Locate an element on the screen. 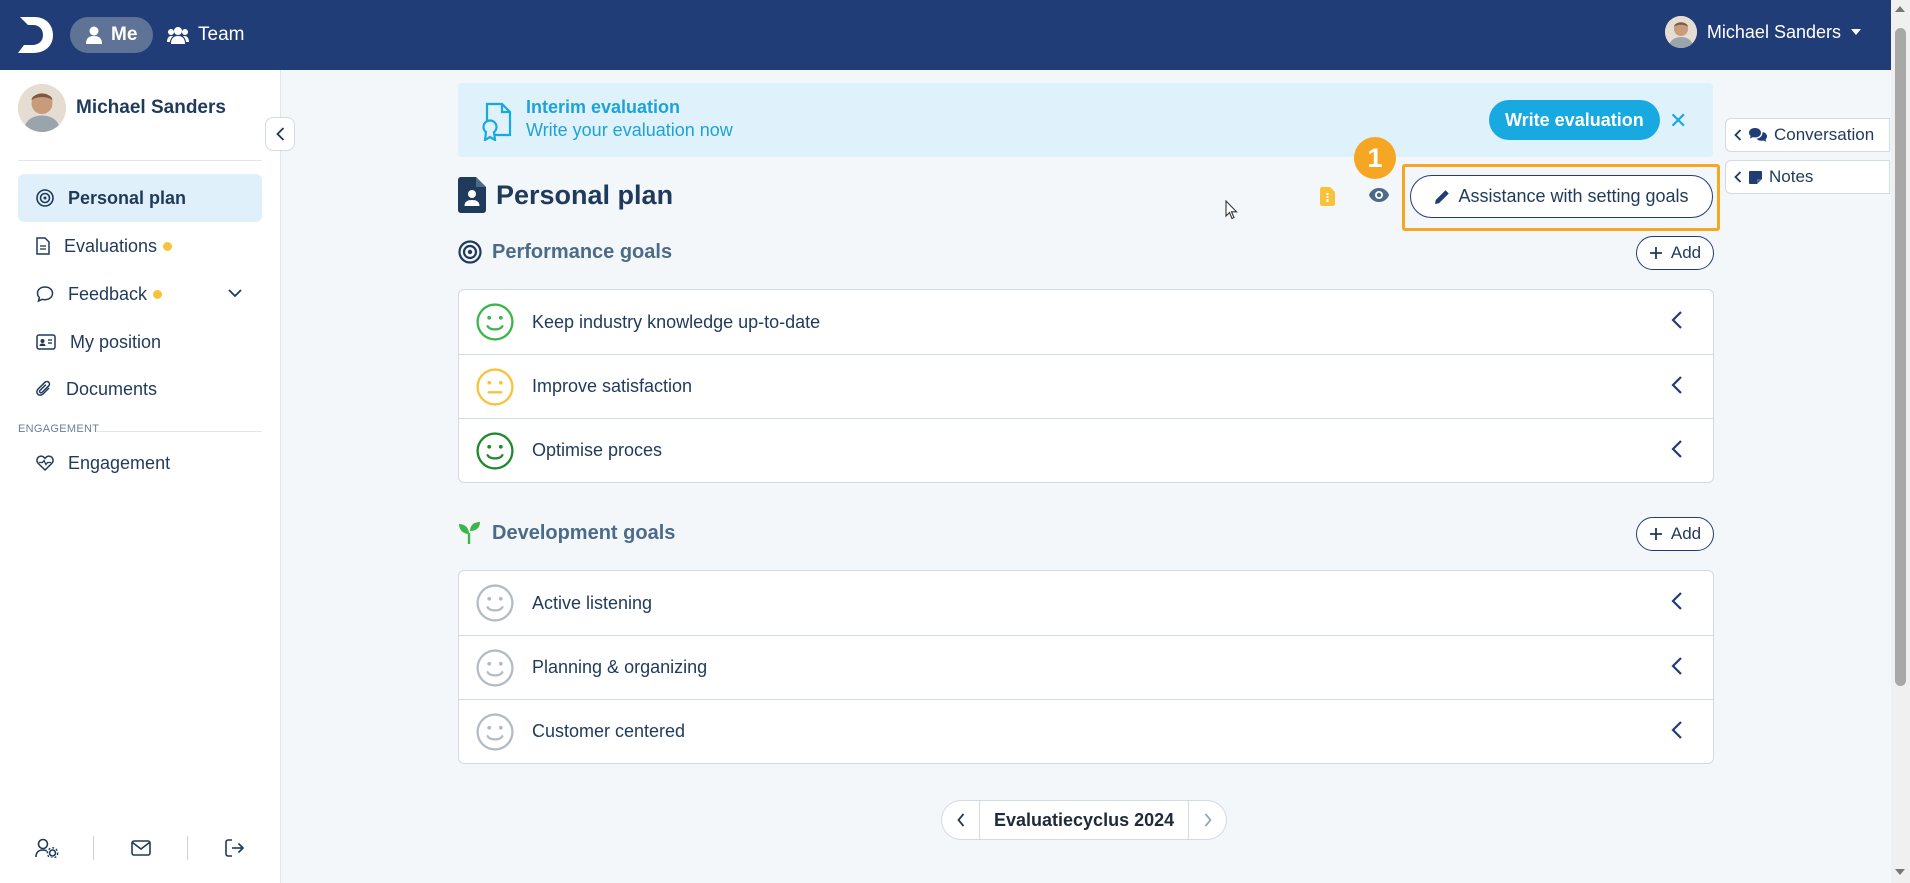 This screenshot has height=883, width=1910. add-label: Add is located at coordinates (1686, 533).